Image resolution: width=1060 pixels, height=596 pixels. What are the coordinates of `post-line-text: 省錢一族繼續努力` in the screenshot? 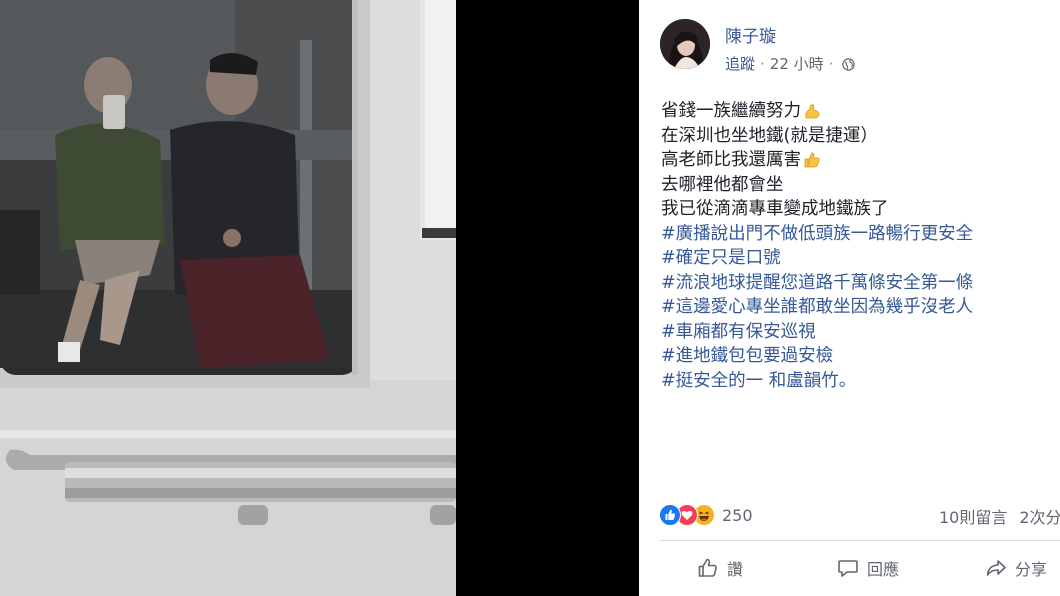 It's located at (731, 111).